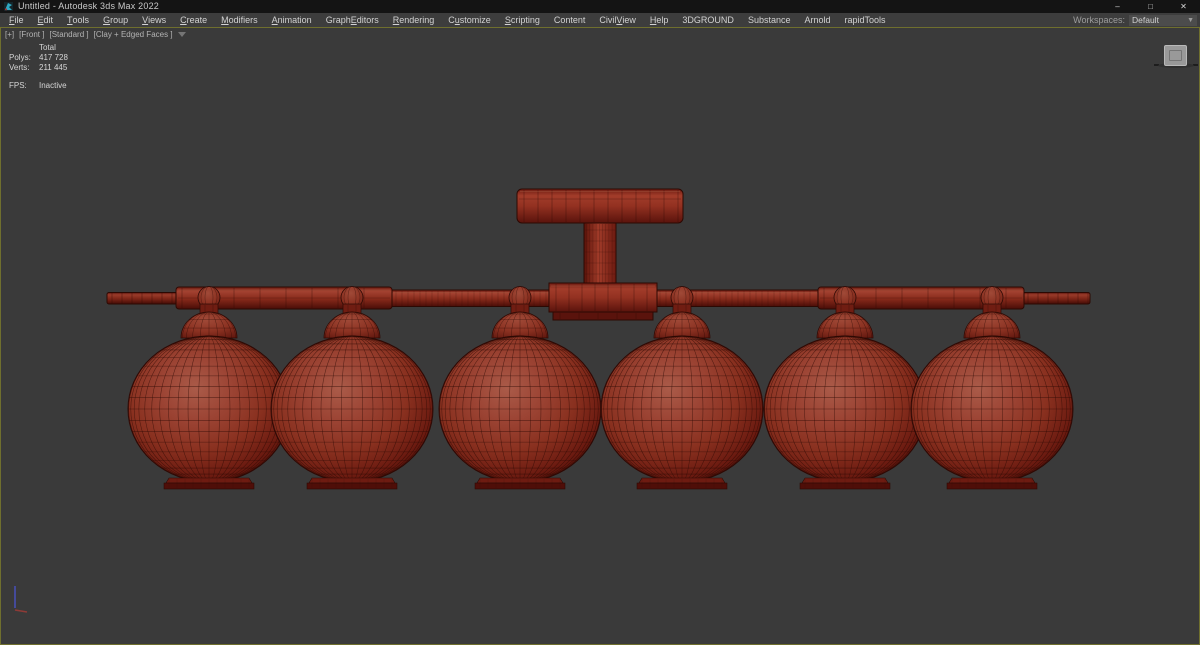  I want to click on menu-civil-view: Civil View, so click(617, 20).